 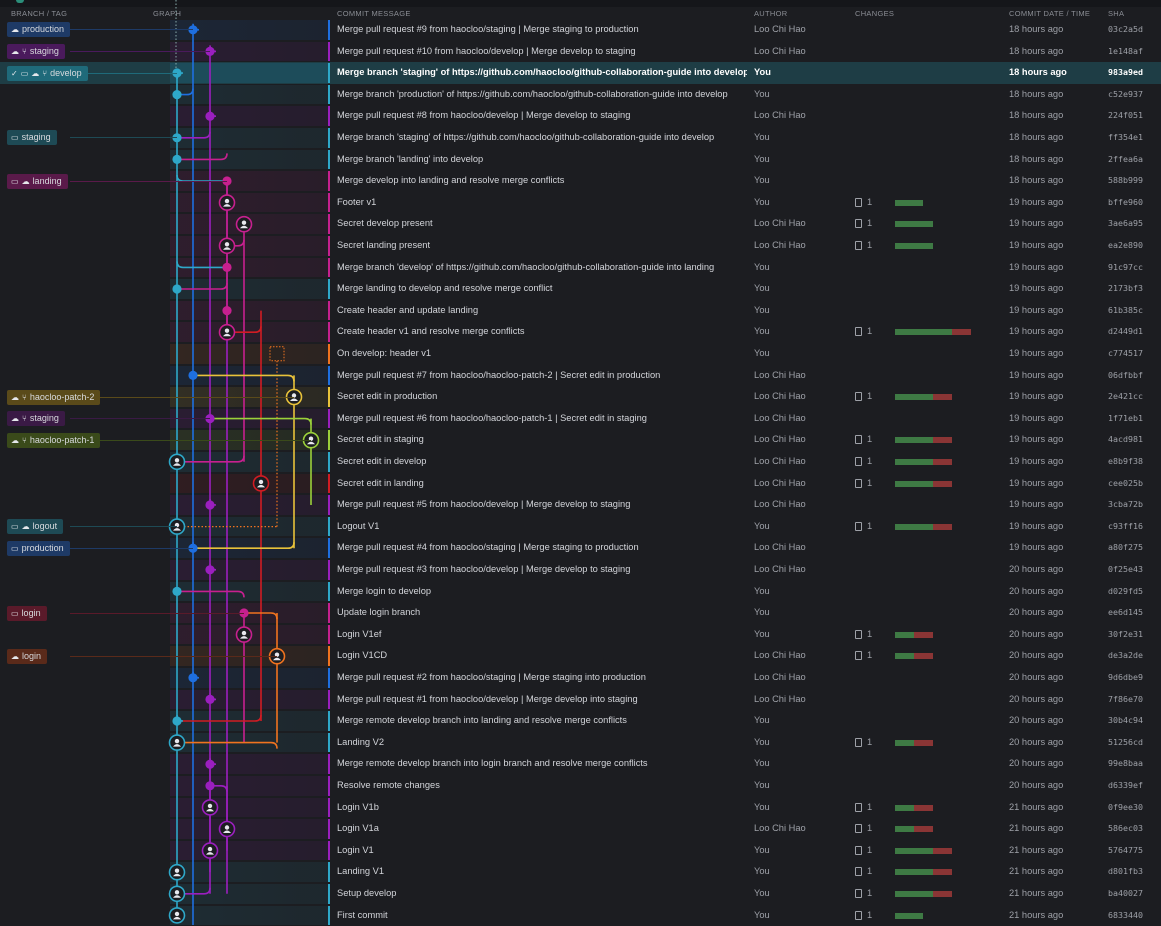 What do you see at coordinates (62, 439) in the screenshot?
I see `branch-tag-label: haocloo-patch-1` at bounding box center [62, 439].